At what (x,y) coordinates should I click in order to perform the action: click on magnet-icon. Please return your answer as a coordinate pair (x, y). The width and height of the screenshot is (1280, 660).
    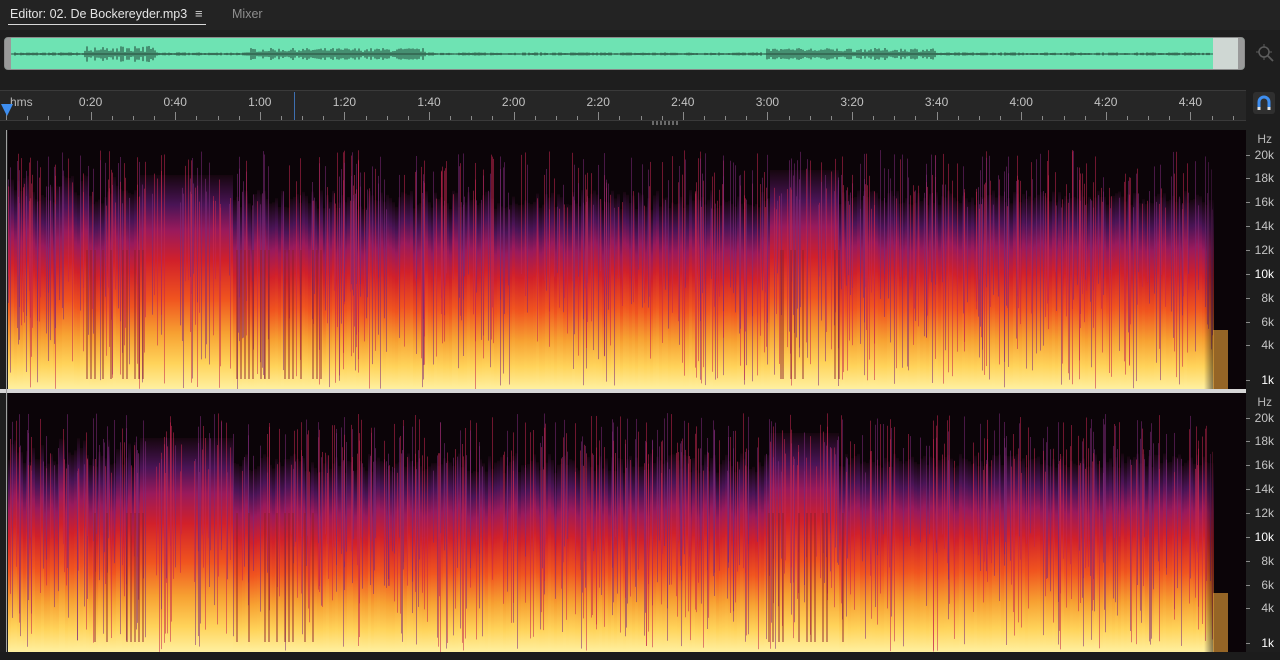
    Looking at the image, I should click on (1264, 102).